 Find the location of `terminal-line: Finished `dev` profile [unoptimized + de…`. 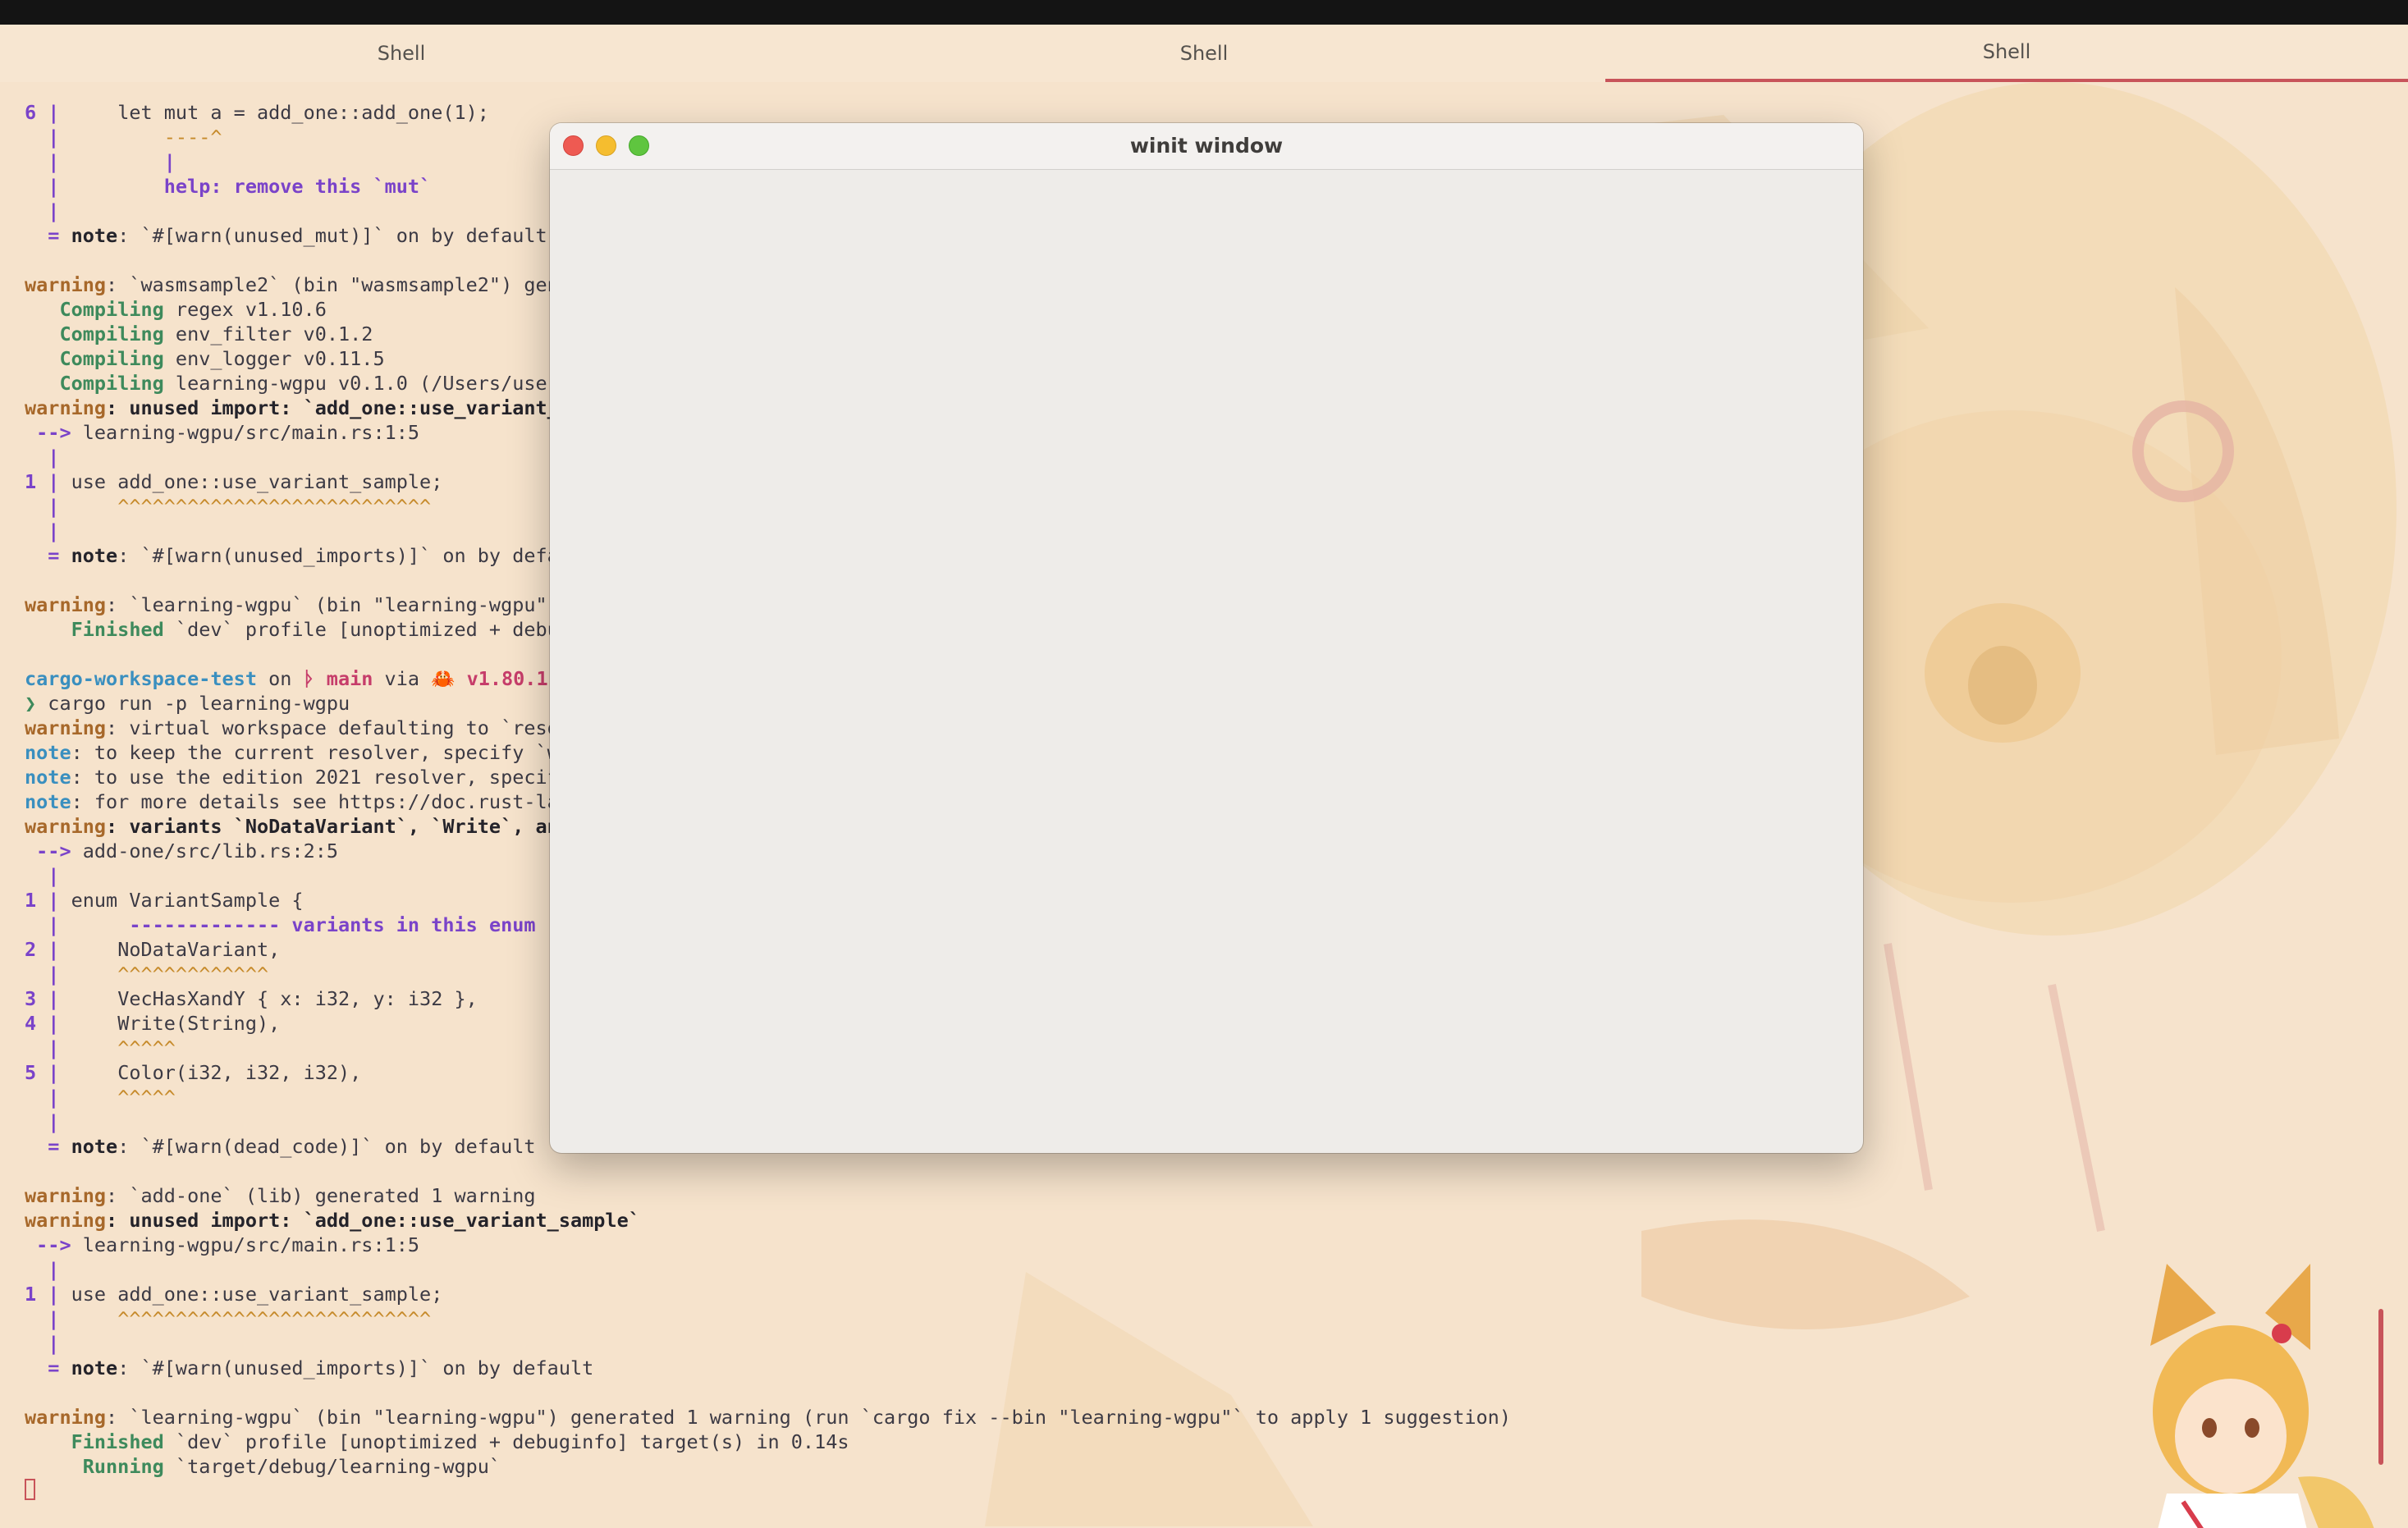

terminal-line: Finished `dev` profile [unoptimized + de… is located at coordinates (327, 629).